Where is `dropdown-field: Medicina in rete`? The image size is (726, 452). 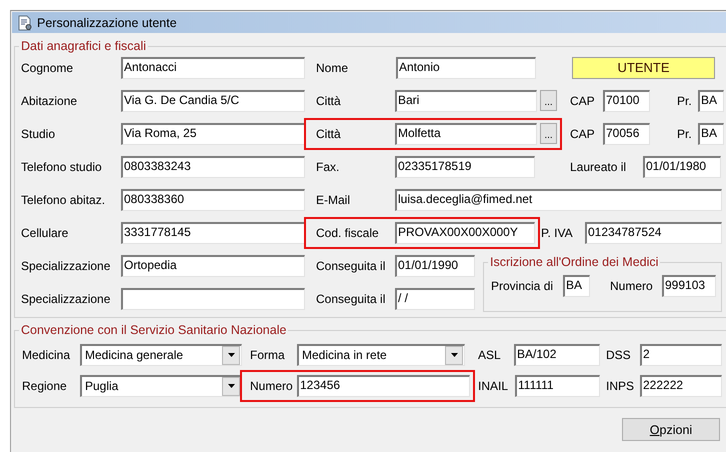
dropdown-field: Medicina in rete is located at coordinates (381, 355).